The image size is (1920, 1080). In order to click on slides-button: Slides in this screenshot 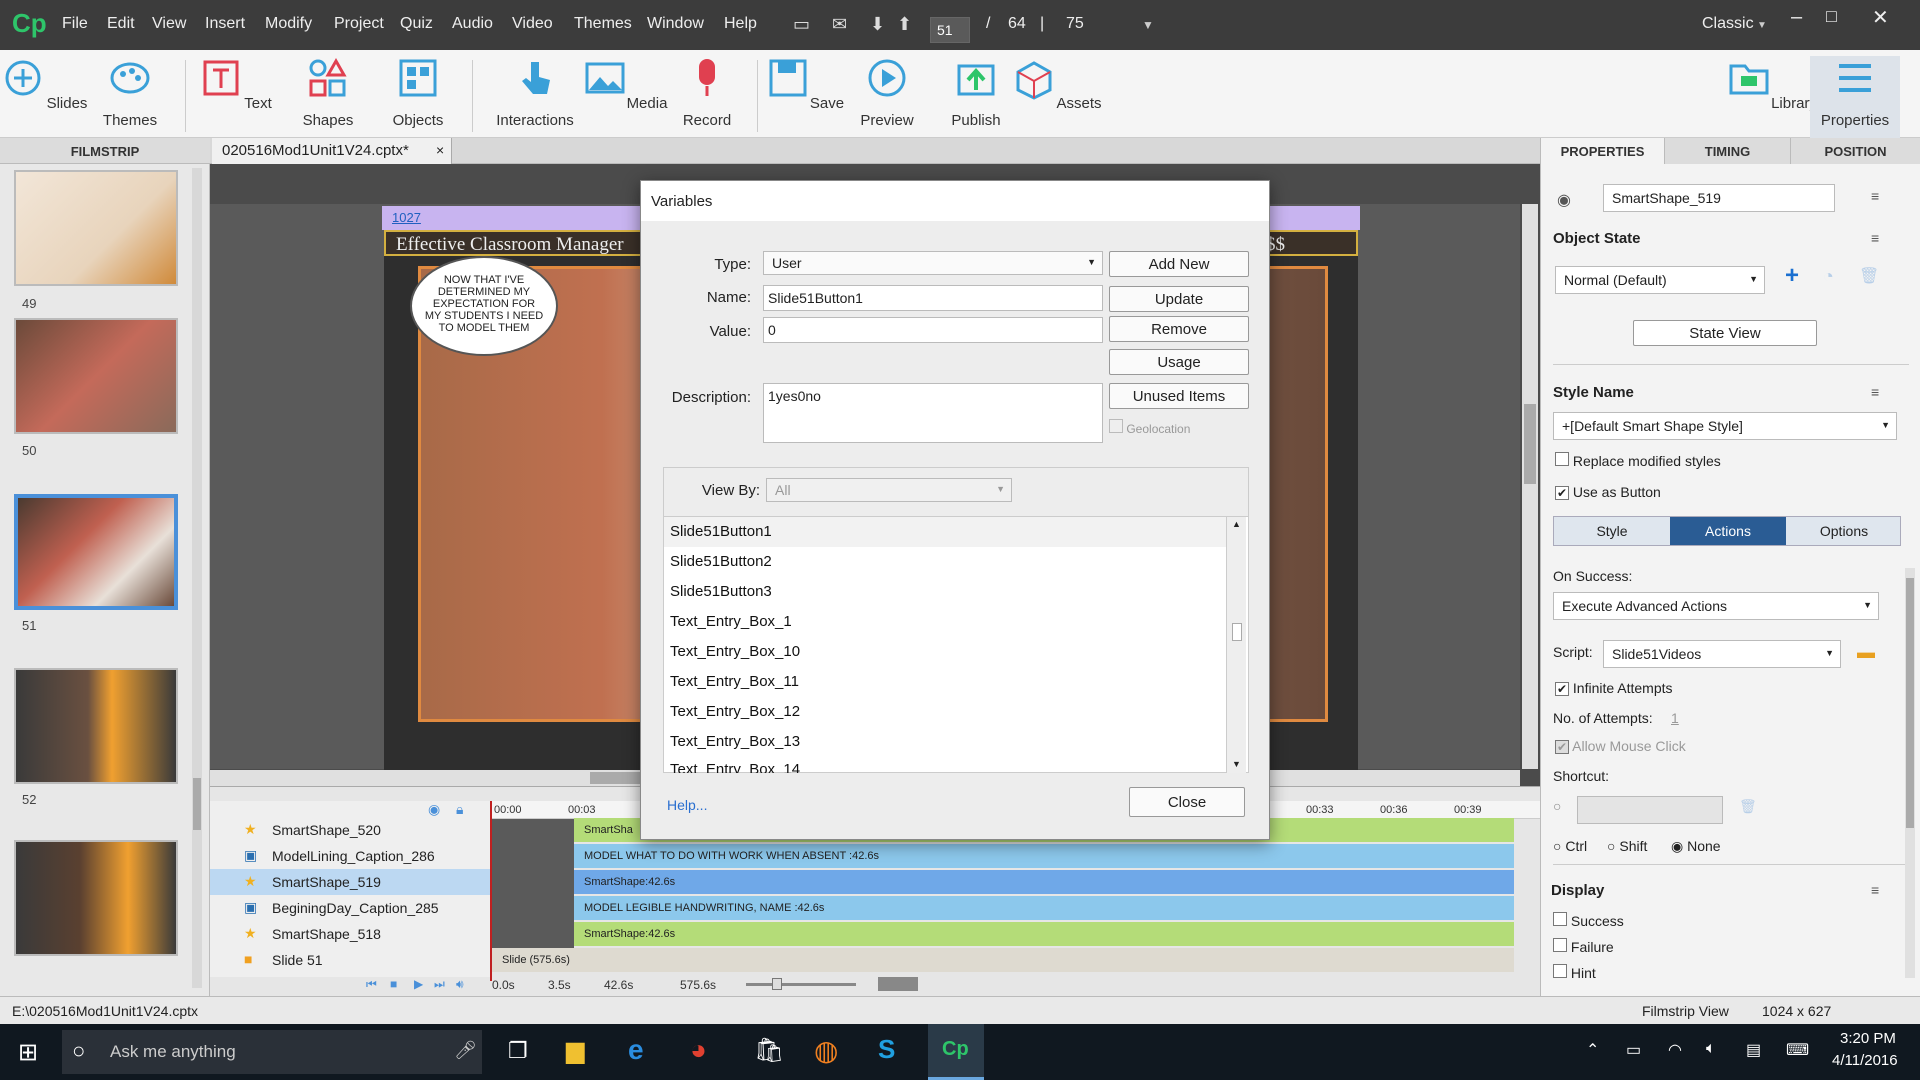, I will do `click(45, 84)`.